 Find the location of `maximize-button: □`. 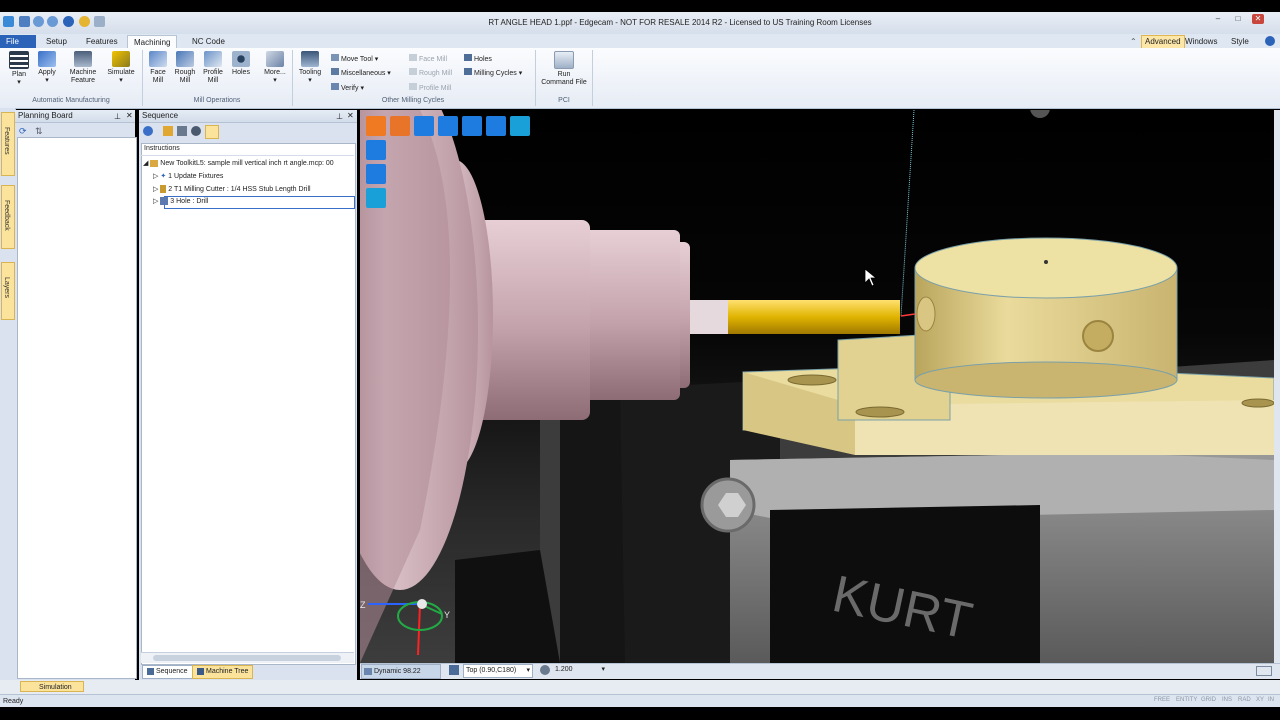

maximize-button: □ is located at coordinates (1238, 19).